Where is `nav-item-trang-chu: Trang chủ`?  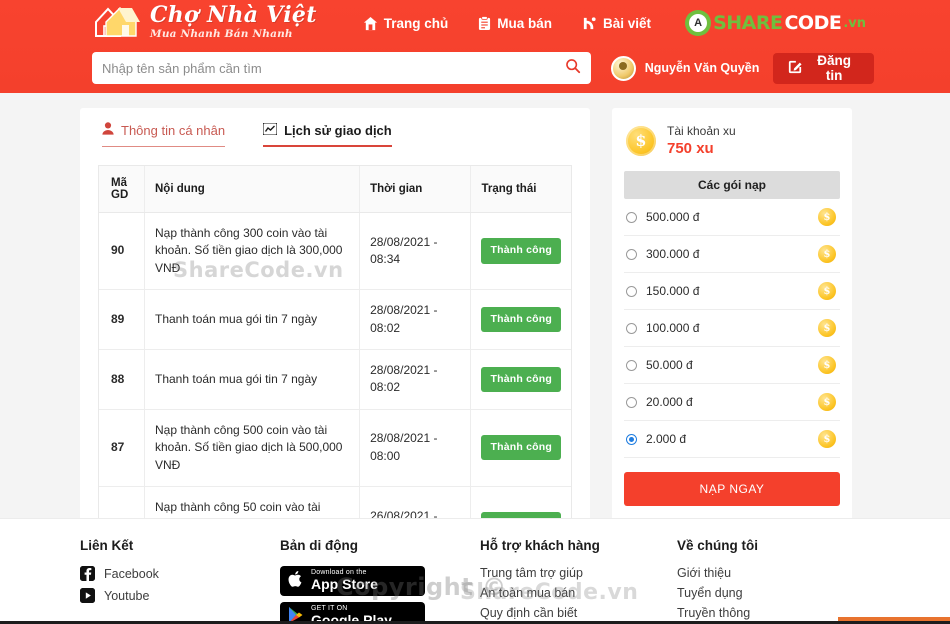
nav-item-trang-chu: Trang chủ is located at coordinates (406, 23).